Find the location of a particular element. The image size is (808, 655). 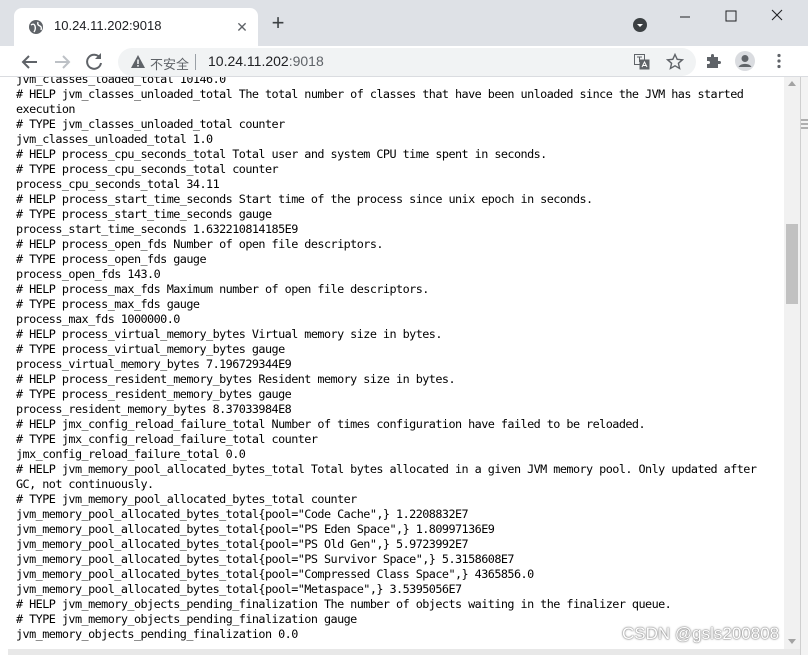

profile-icon is located at coordinates (745, 61).